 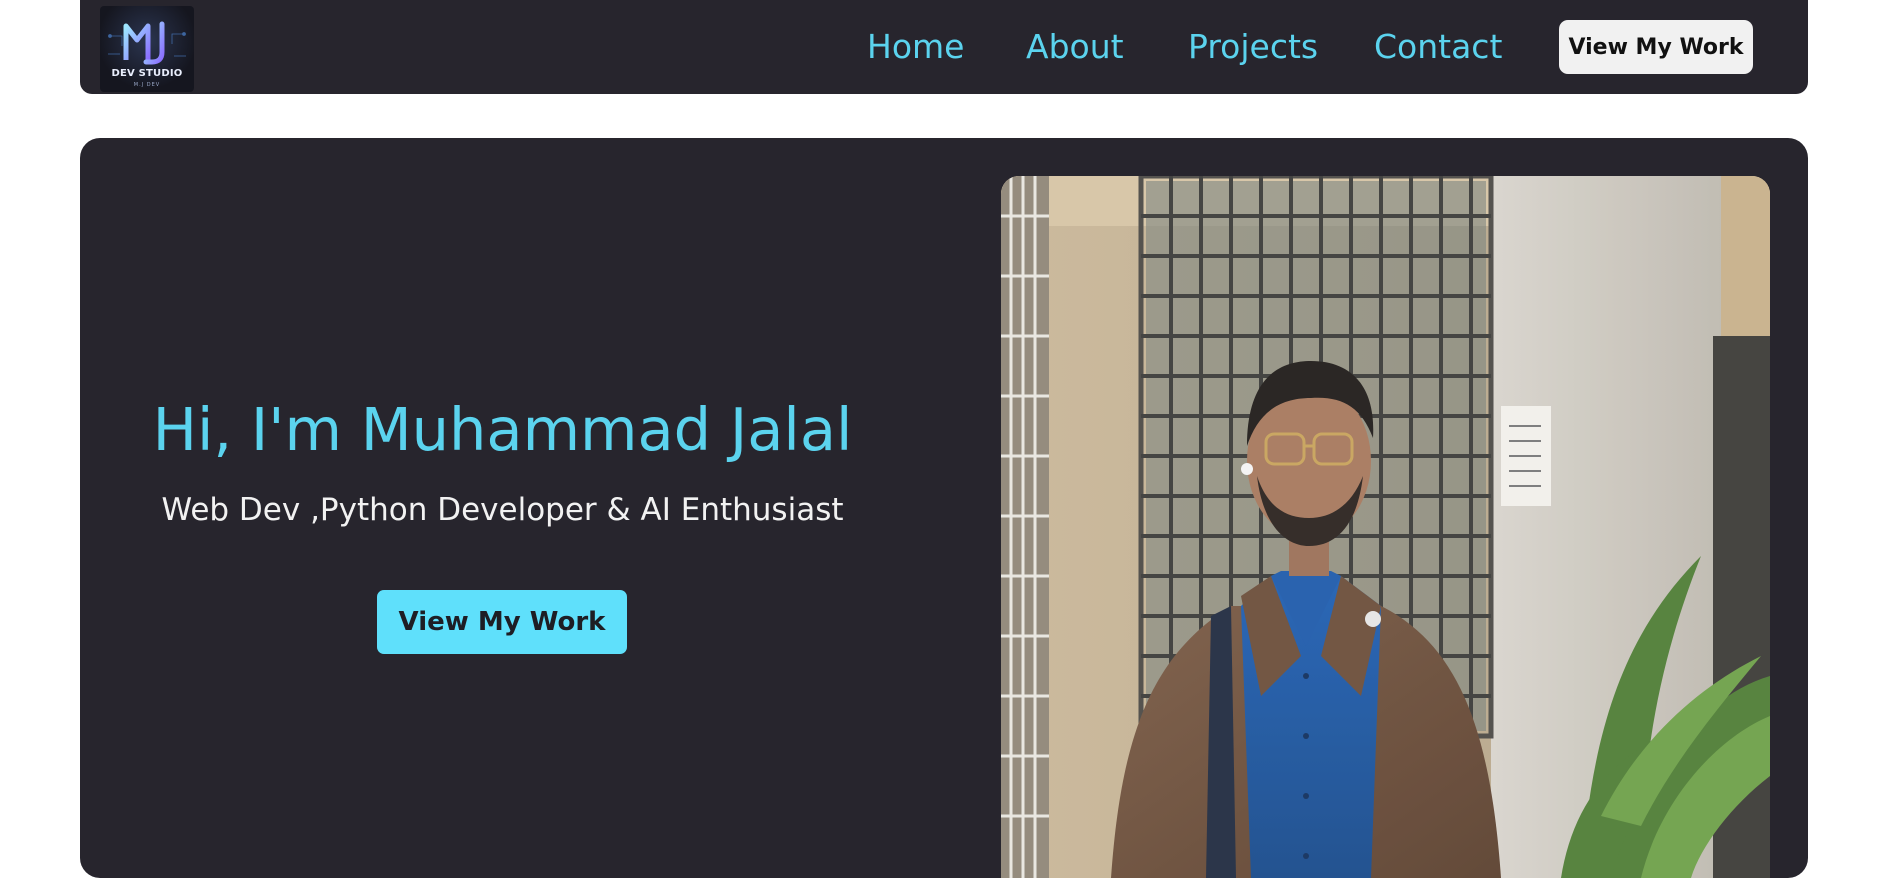 I want to click on nav-links: Home About Projects Contact, so click(x=944, y=47).